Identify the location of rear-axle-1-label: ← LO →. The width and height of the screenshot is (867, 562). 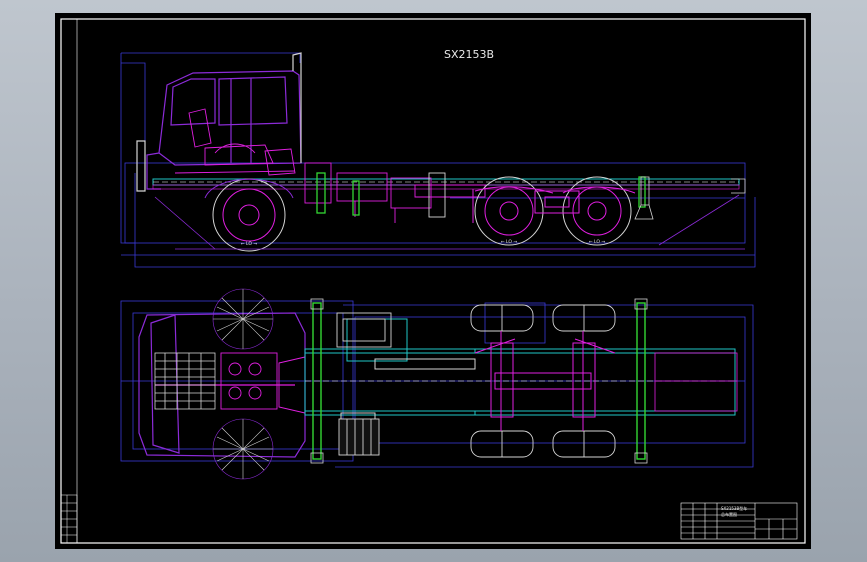
(509, 242).